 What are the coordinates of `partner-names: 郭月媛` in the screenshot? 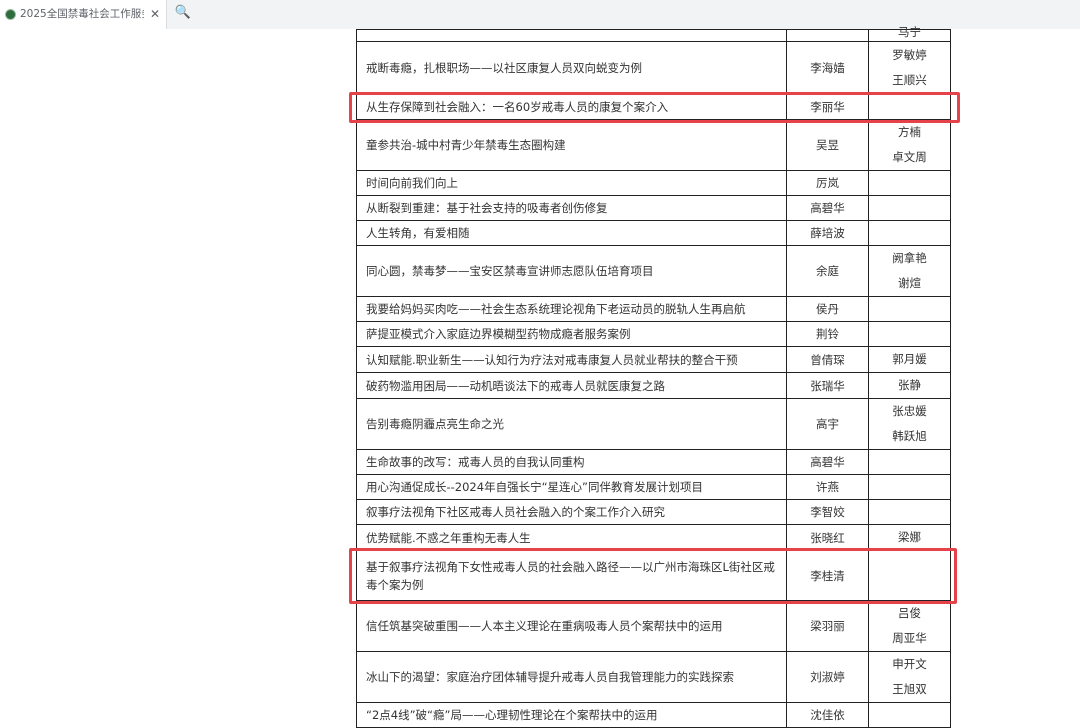 It's located at (909, 359).